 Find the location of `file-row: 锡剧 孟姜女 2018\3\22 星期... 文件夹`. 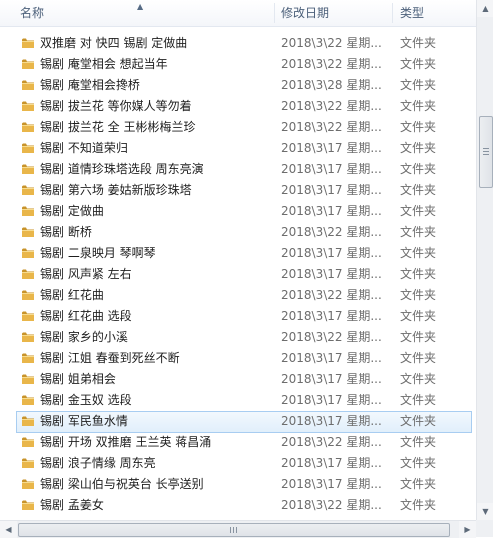

file-row: 锡剧 孟姜女 2018\3\22 星期... 文件夹 is located at coordinates (246, 505).